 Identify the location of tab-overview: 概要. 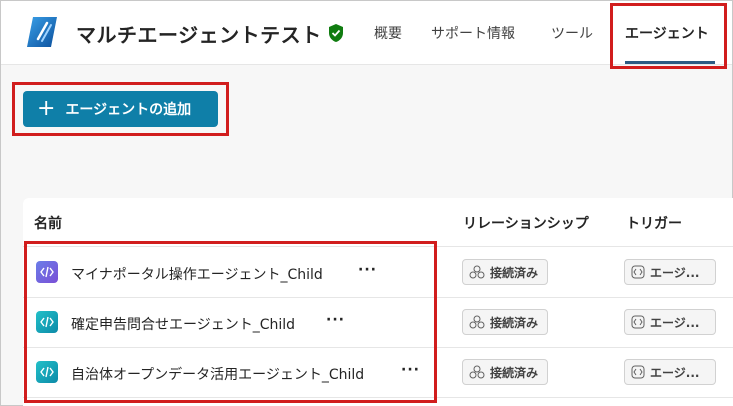
(388, 33).